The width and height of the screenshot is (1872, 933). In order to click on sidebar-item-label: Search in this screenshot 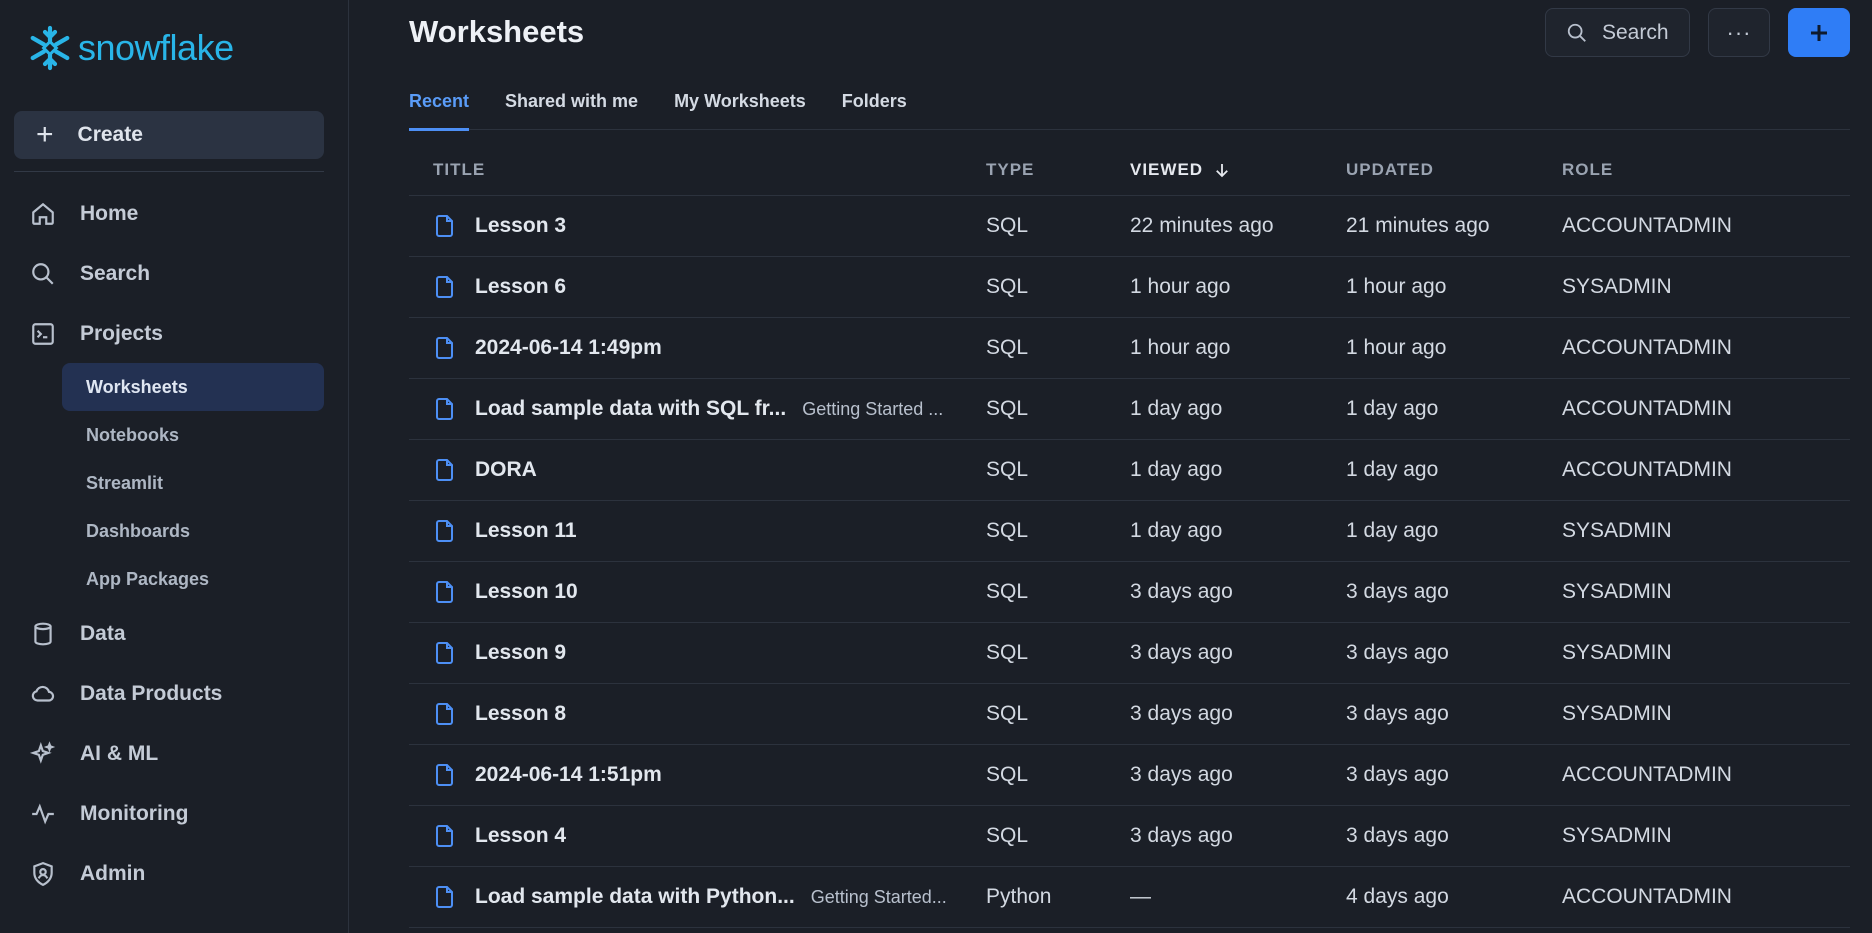, I will do `click(115, 273)`.